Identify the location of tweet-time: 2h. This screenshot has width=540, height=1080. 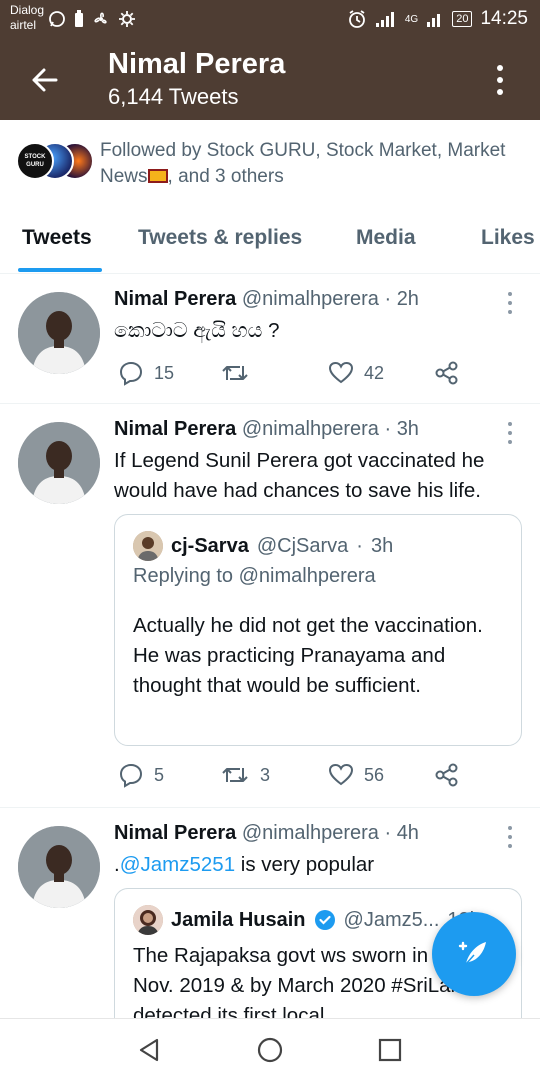
(407, 299).